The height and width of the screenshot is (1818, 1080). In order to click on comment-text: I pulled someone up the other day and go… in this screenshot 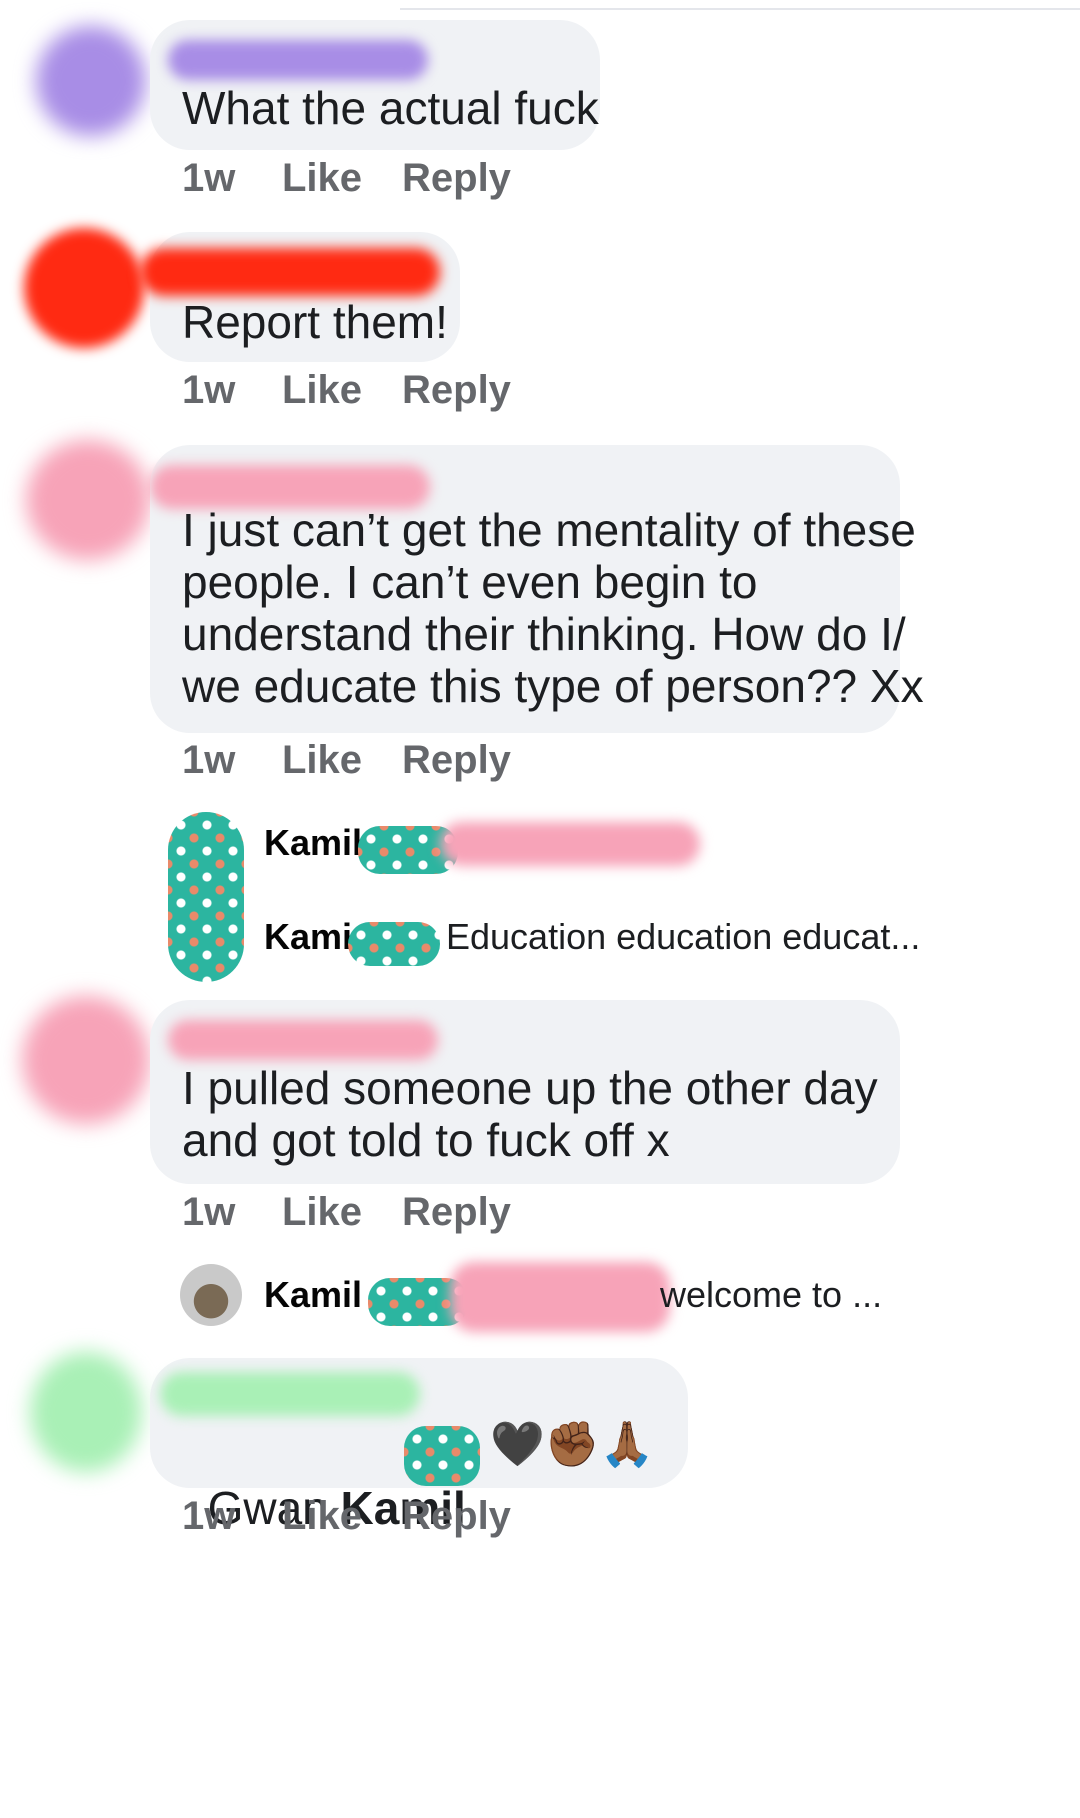, I will do `click(530, 1114)`.